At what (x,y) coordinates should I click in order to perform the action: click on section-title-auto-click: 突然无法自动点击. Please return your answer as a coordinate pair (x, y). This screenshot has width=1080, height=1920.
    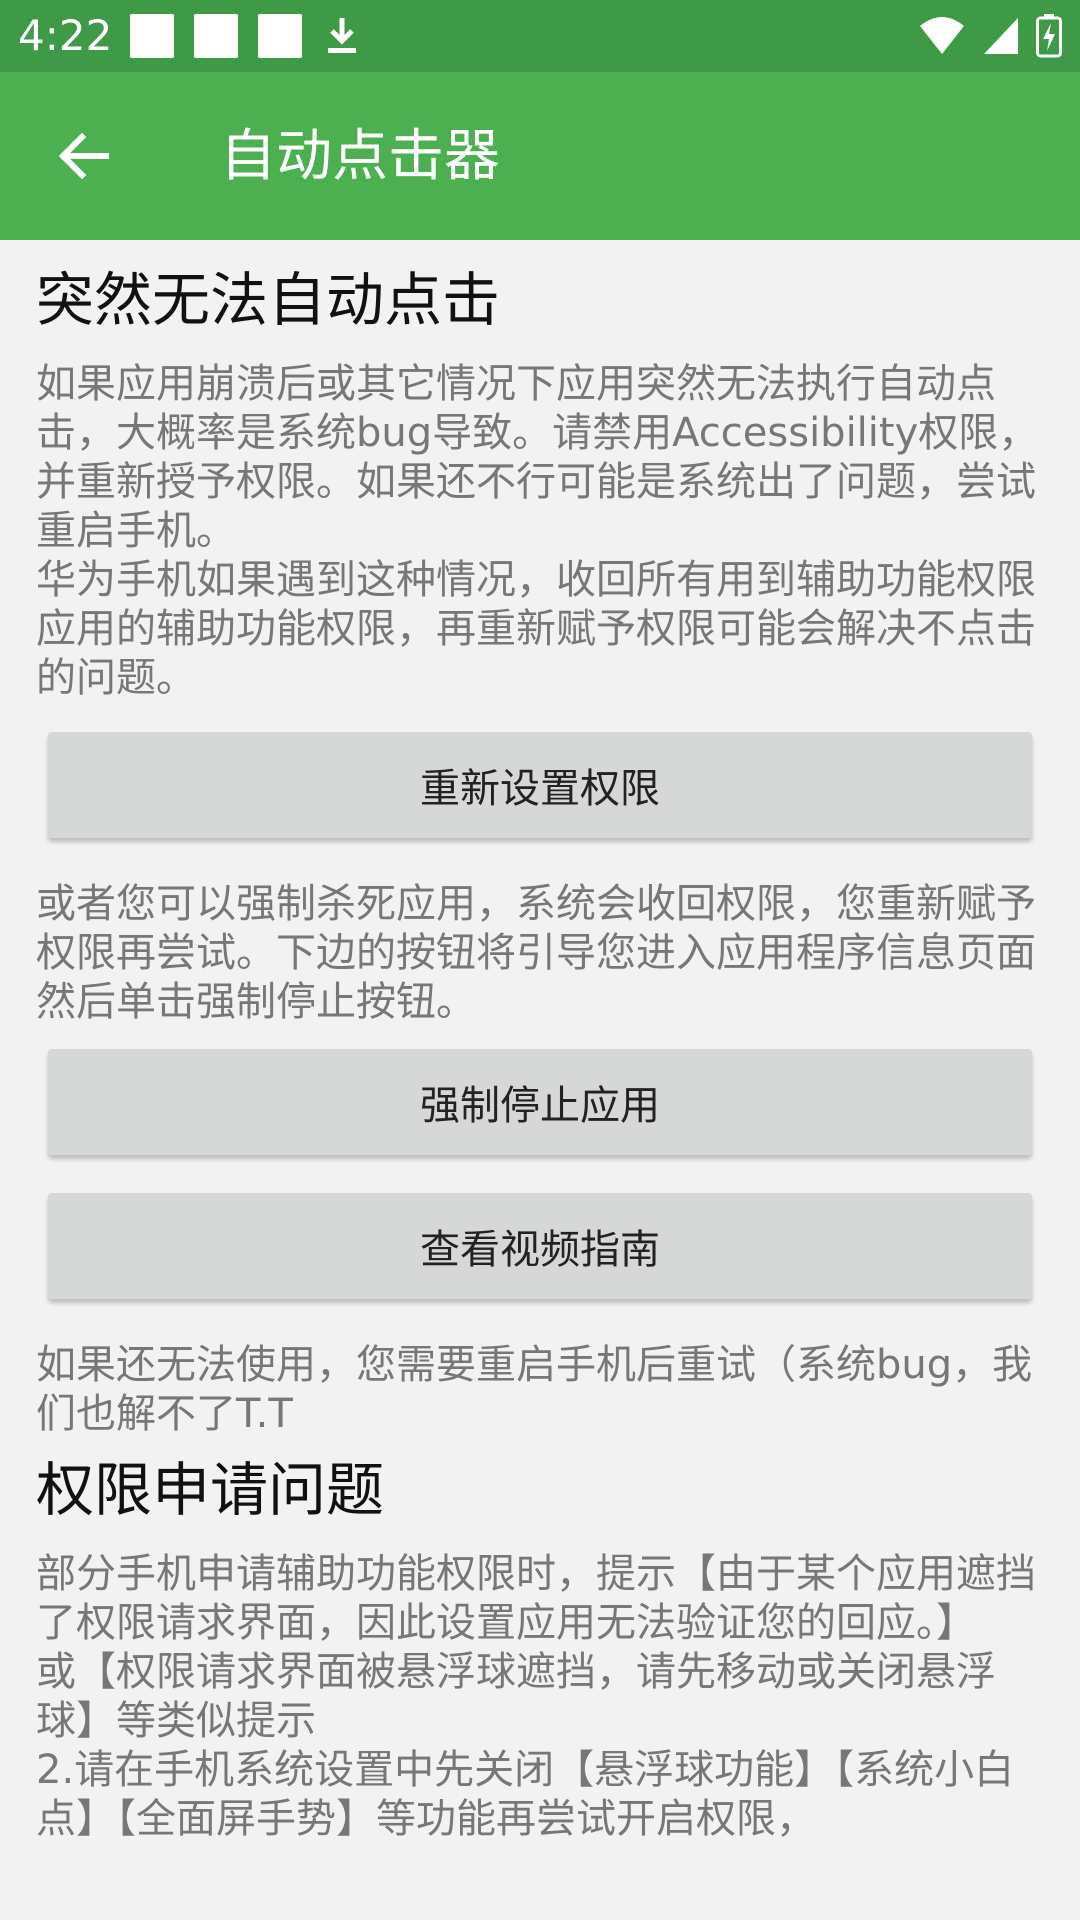
    Looking at the image, I should click on (268, 300).